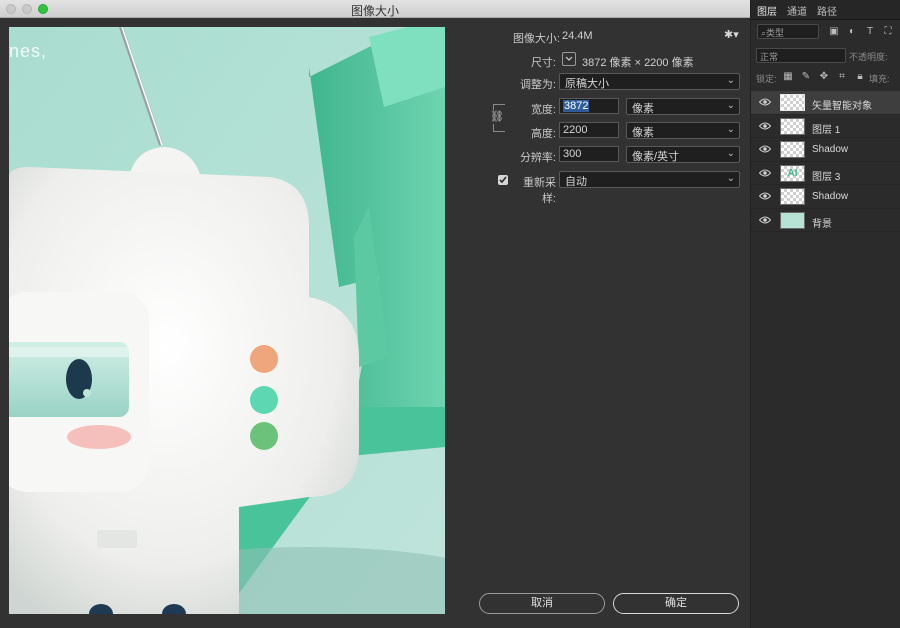 This screenshot has height=628, width=900. I want to click on layer-list: 矢量智能对象 图层 1 Shadow AI 图层 3 Shadow 背景, so click(825, 161).